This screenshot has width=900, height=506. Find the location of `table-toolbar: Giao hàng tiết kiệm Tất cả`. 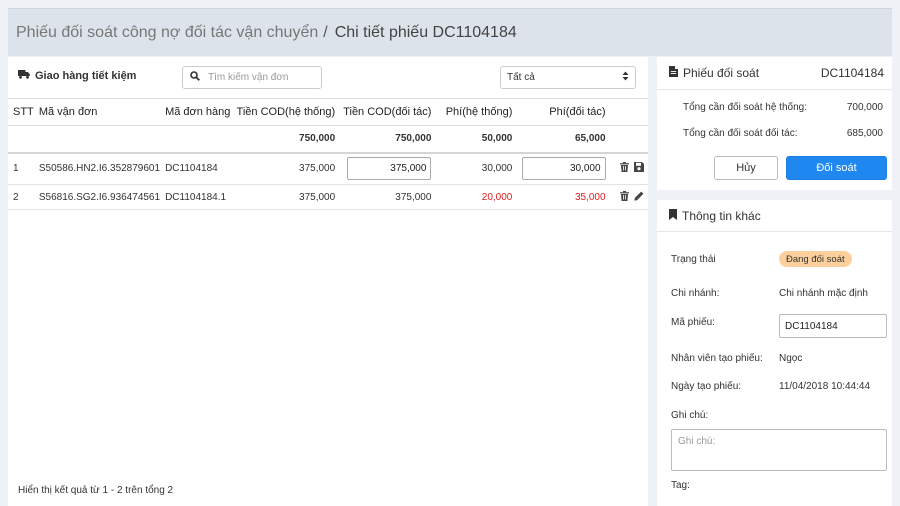

table-toolbar: Giao hàng tiết kiệm Tất cả is located at coordinates (328, 77).